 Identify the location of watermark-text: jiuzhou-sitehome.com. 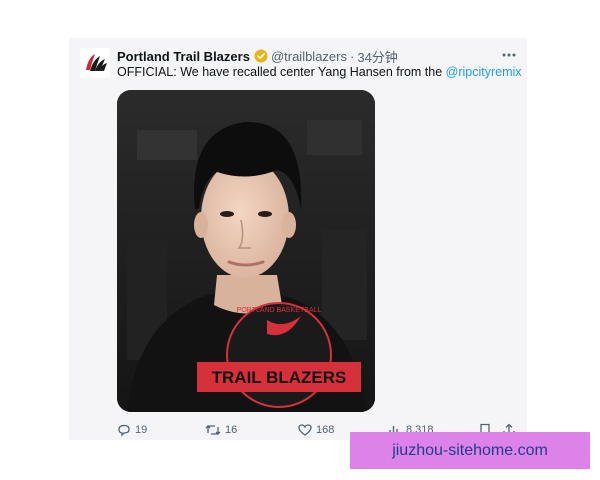
(470, 450).